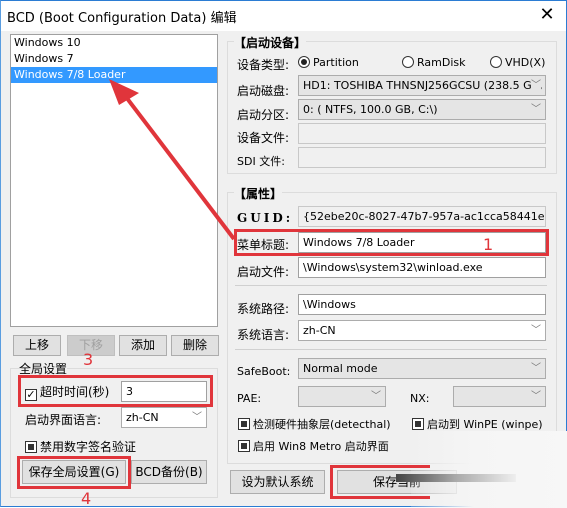 This screenshot has width=567, height=508. What do you see at coordinates (380, 482) in the screenshot?
I see `highlight-save-current` at bounding box center [380, 482].